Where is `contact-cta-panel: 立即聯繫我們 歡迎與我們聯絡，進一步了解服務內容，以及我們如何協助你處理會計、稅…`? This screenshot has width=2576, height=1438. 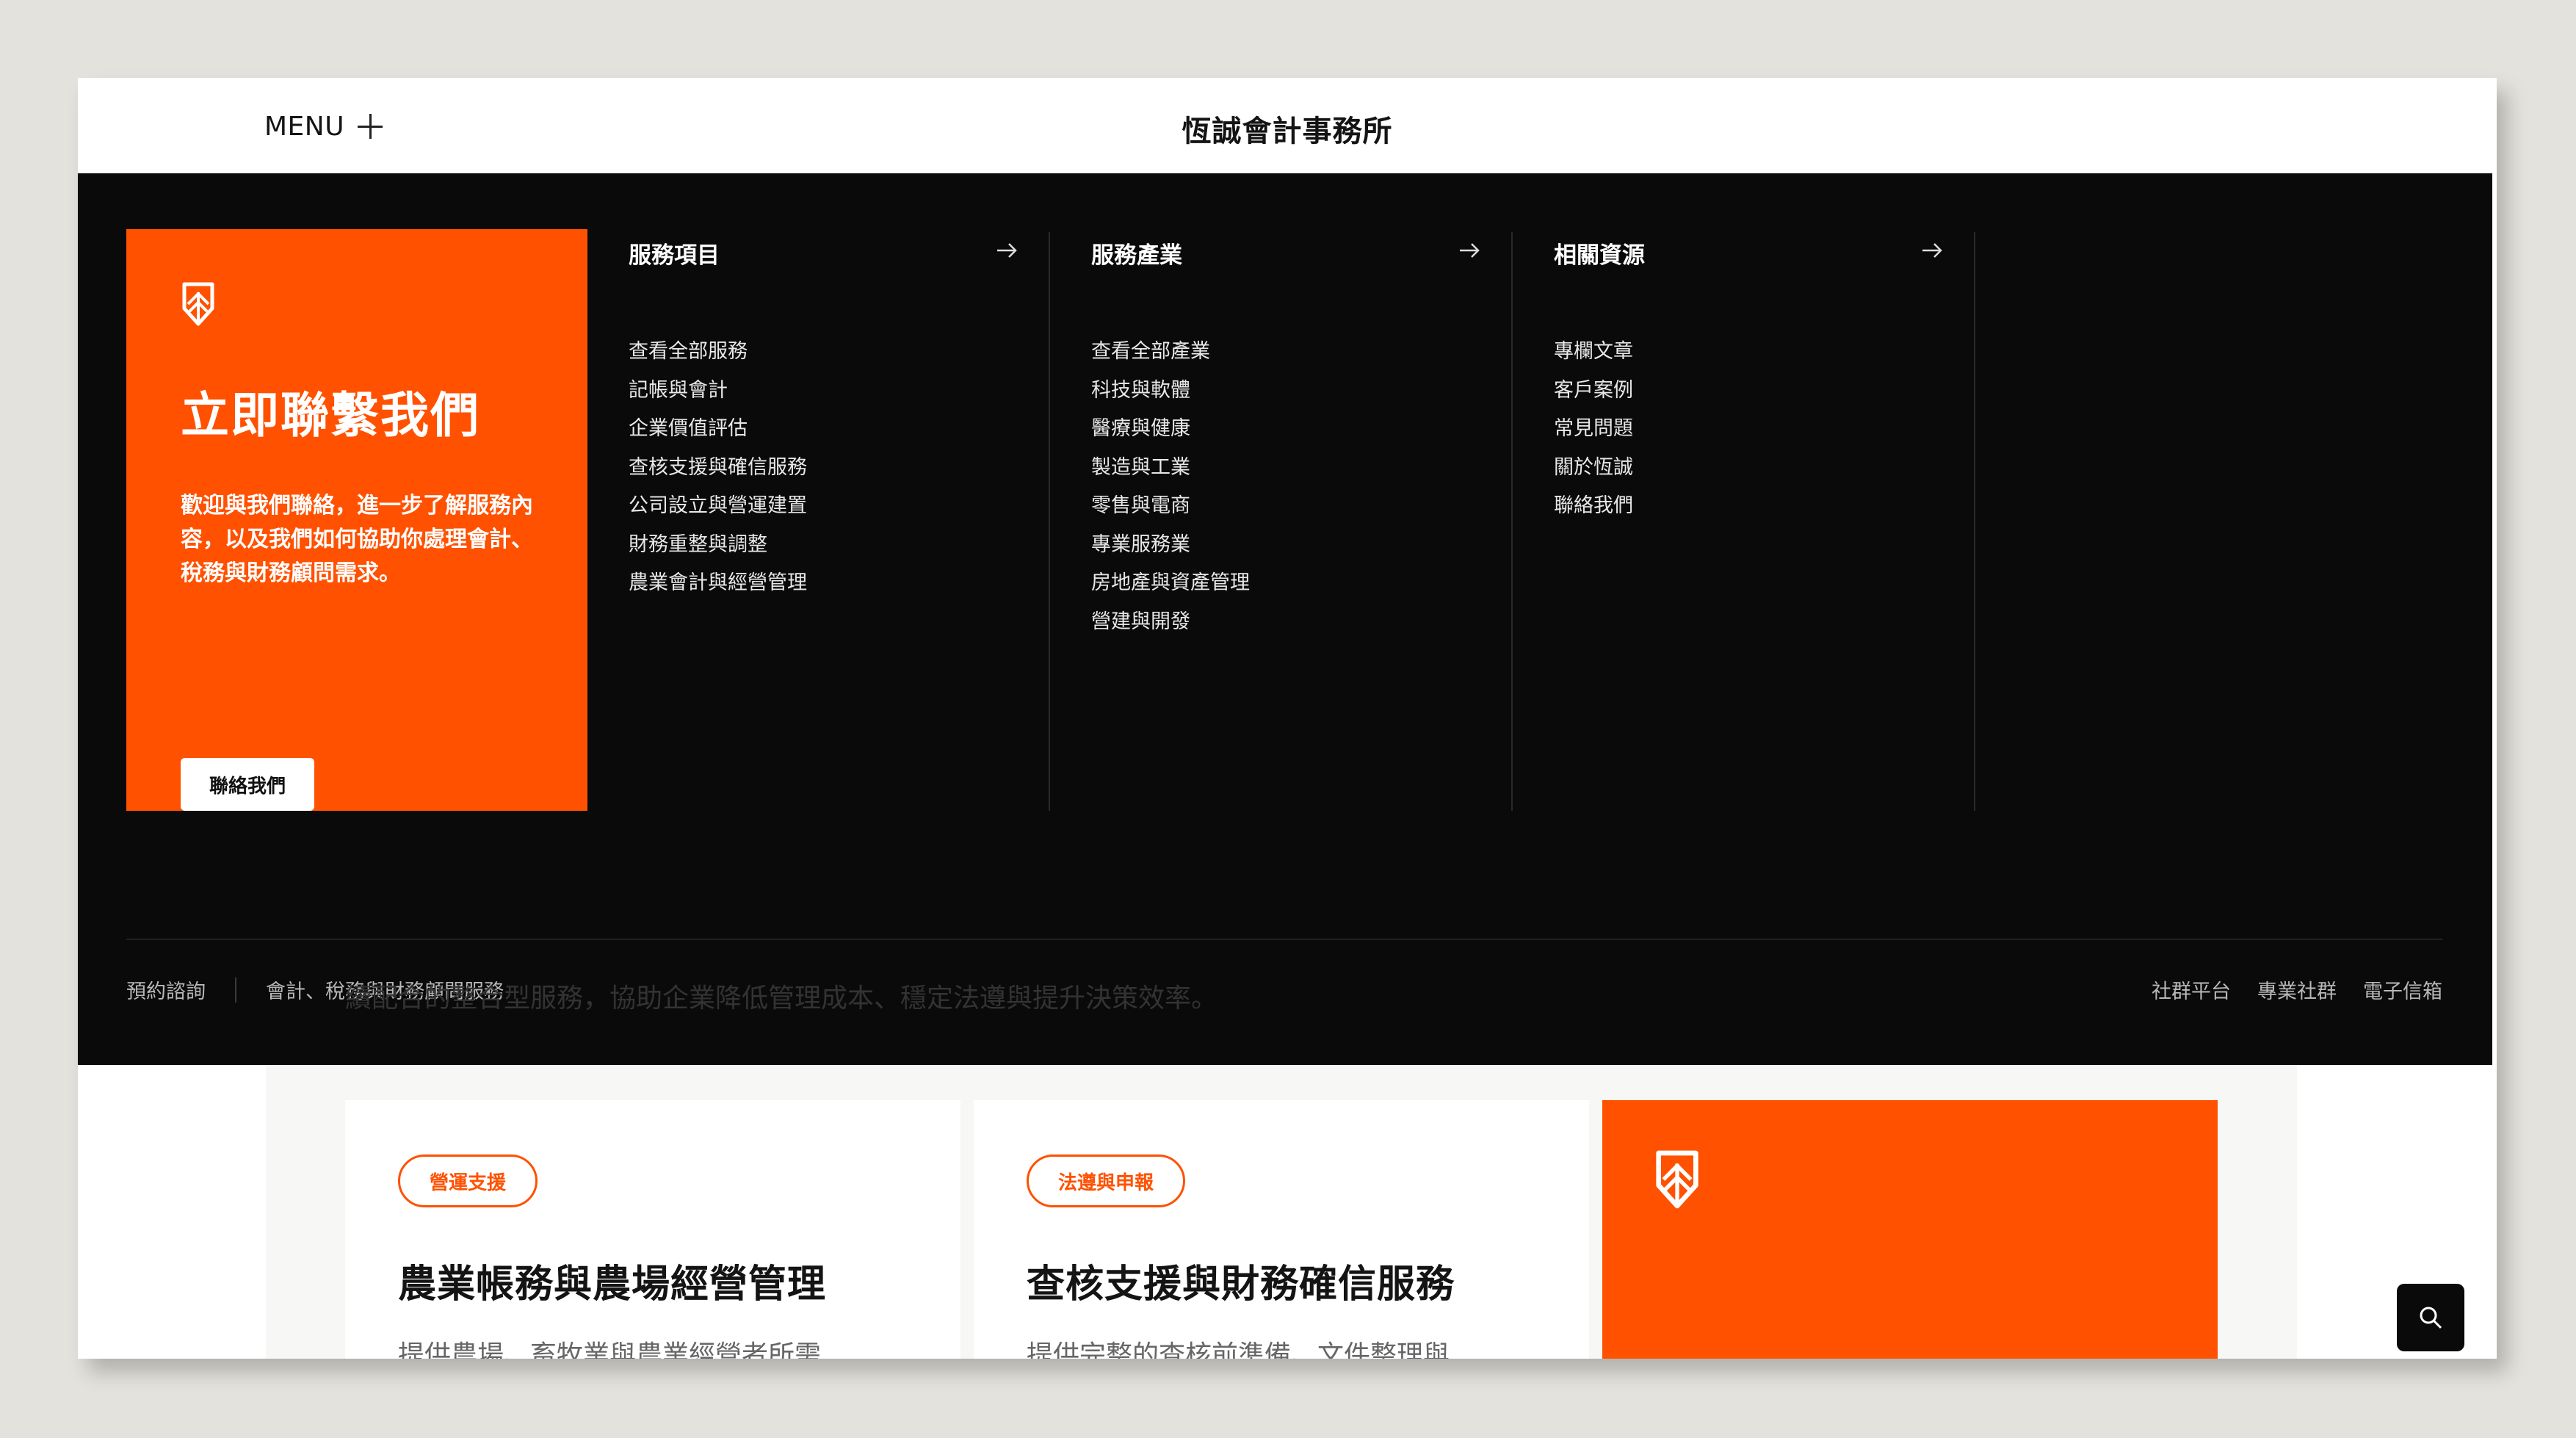
contact-cta-panel: 立即聯繫我們 歡迎與我們聯絡，進一步了解服務內容，以及我們如何協助你處理會計、稅… is located at coordinates (356, 520).